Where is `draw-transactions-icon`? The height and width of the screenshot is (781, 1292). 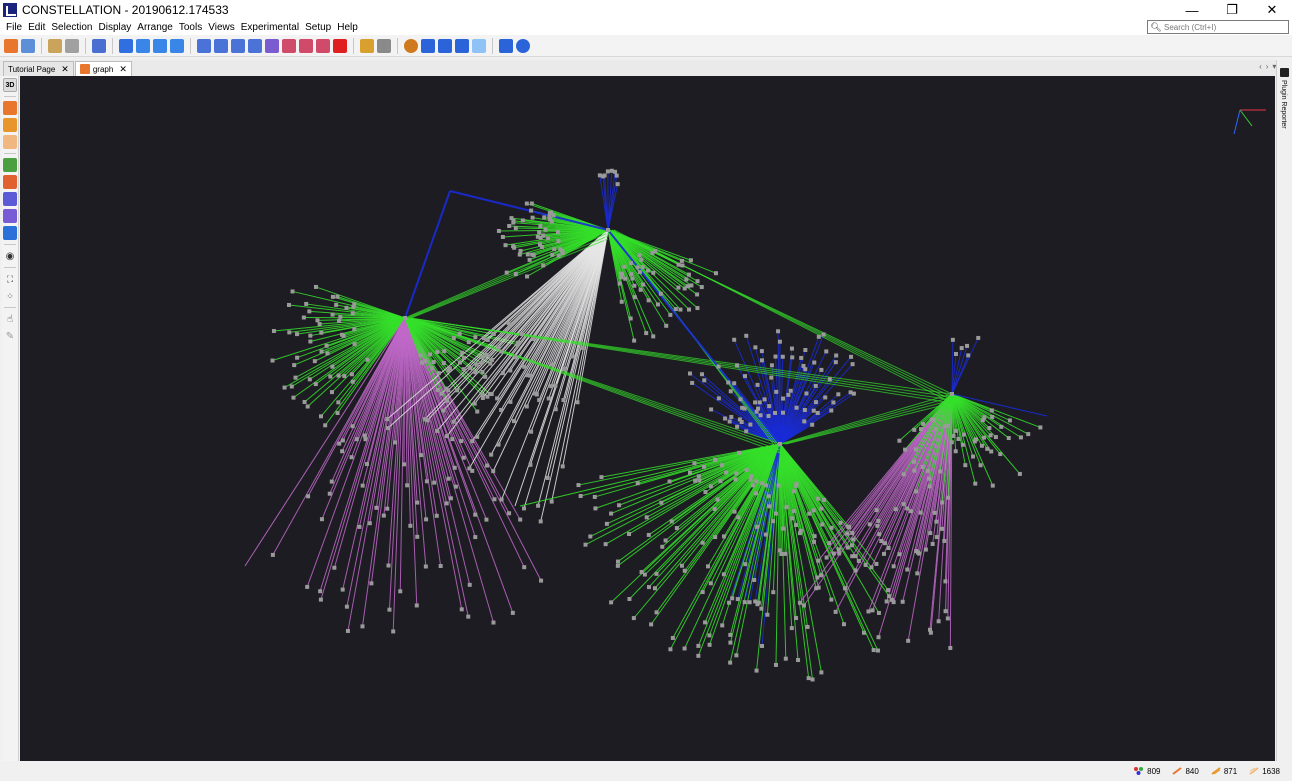
draw-transactions-icon is located at coordinates (10, 125).